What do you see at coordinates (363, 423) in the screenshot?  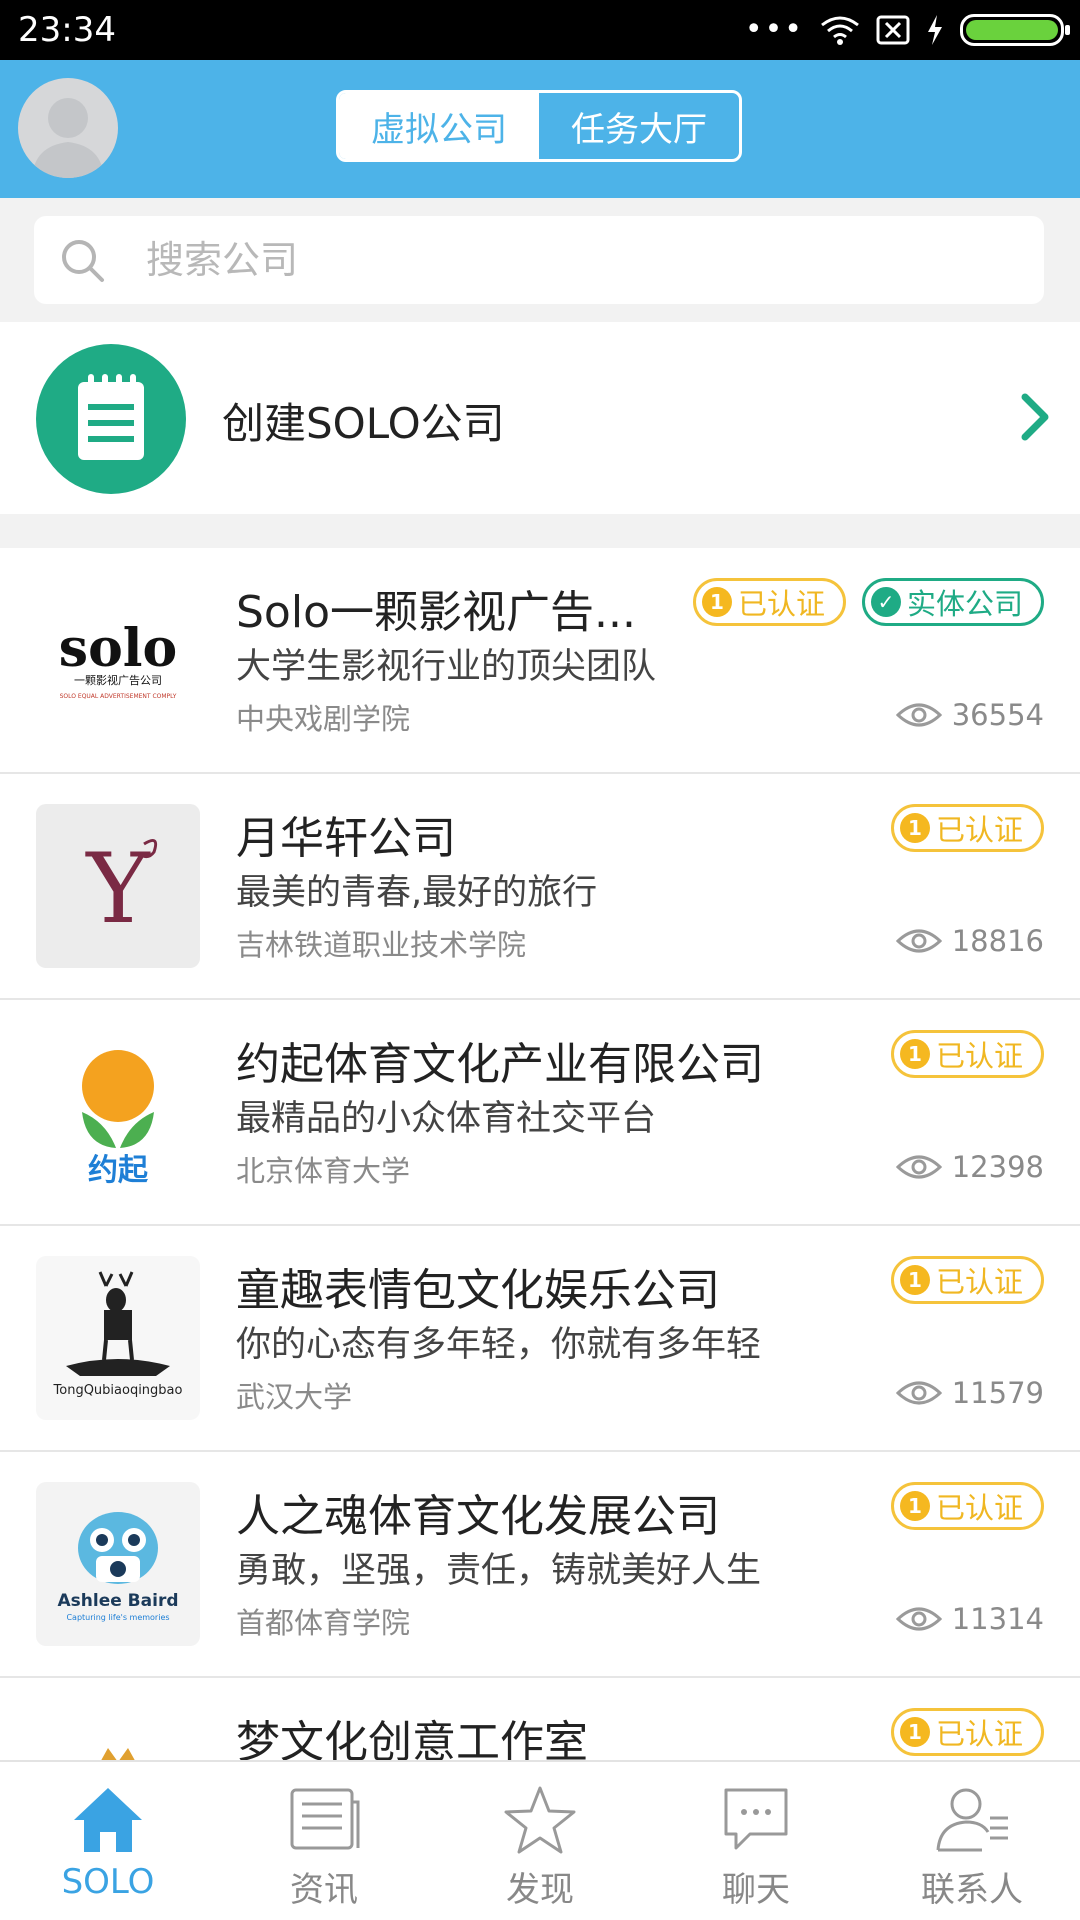 I see `create-company-label: 创建SOLO公司` at bounding box center [363, 423].